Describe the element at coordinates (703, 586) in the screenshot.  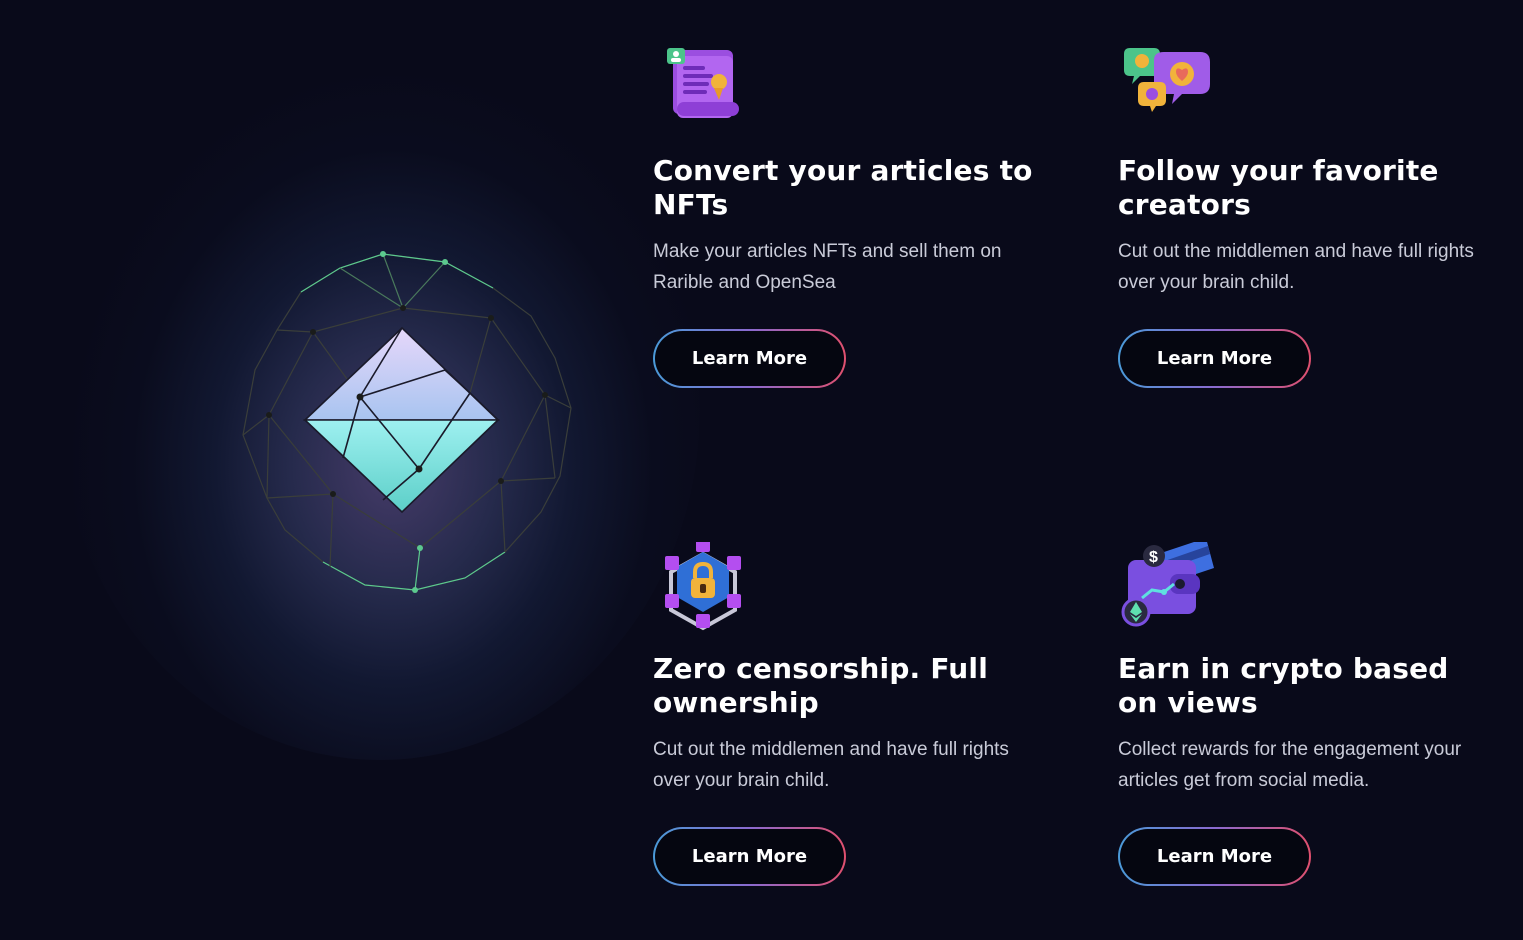
I see `padlock-network-icon` at that location.